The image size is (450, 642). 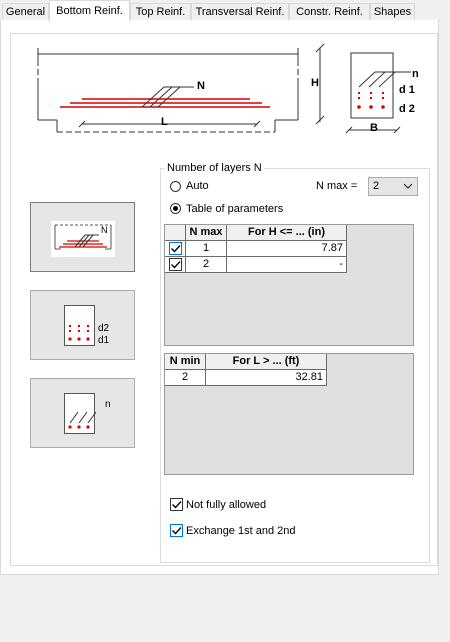 I want to click on row1-l-cell: 32.81, so click(x=266, y=378).